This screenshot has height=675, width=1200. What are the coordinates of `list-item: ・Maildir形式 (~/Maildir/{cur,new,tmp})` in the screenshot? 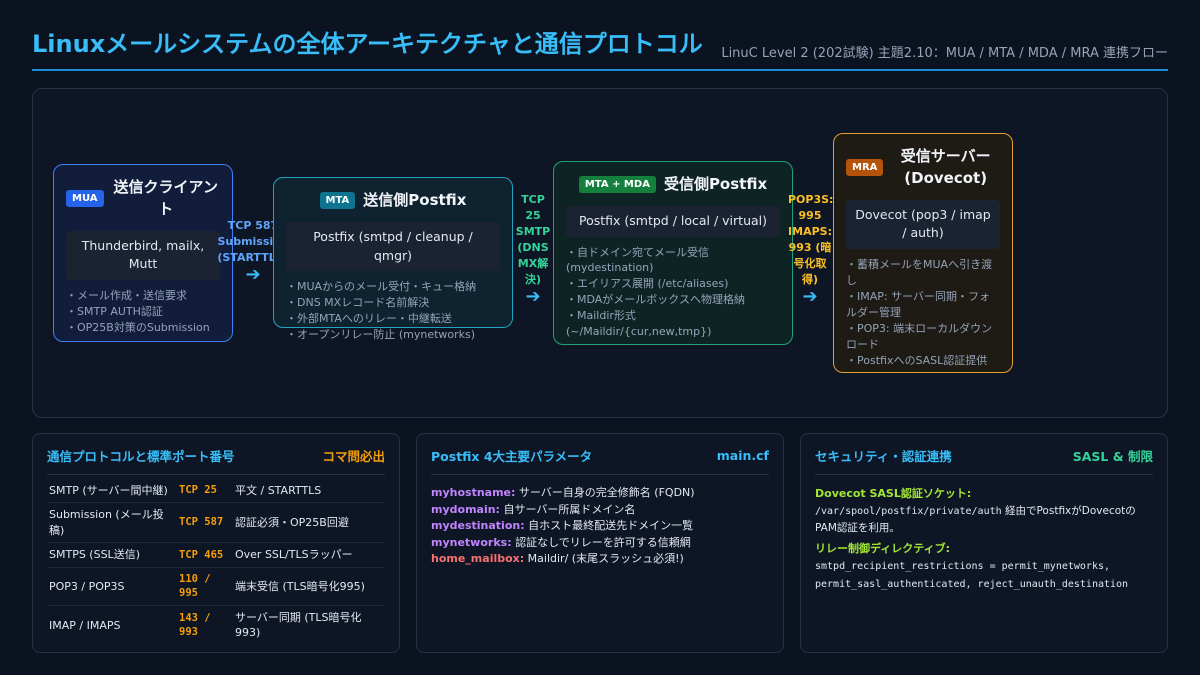 It's located at (639, 324).